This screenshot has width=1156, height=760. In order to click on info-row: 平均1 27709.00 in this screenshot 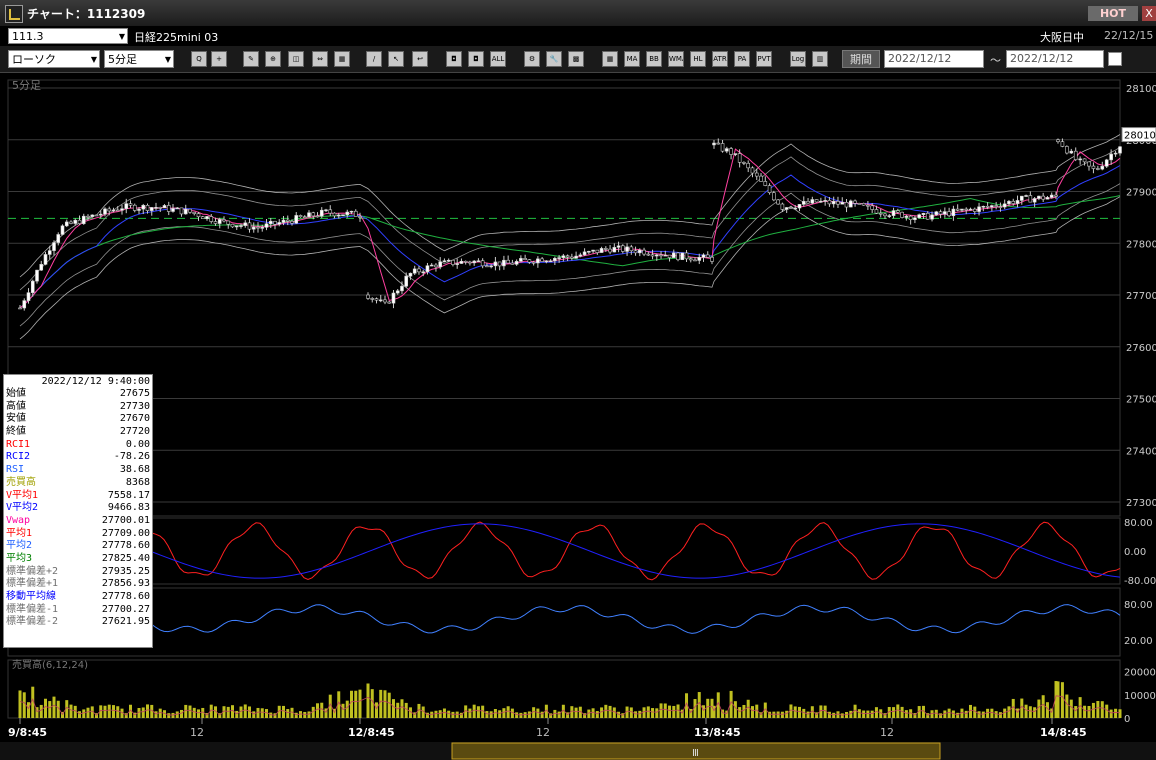, I will do `click(78, 534)`.